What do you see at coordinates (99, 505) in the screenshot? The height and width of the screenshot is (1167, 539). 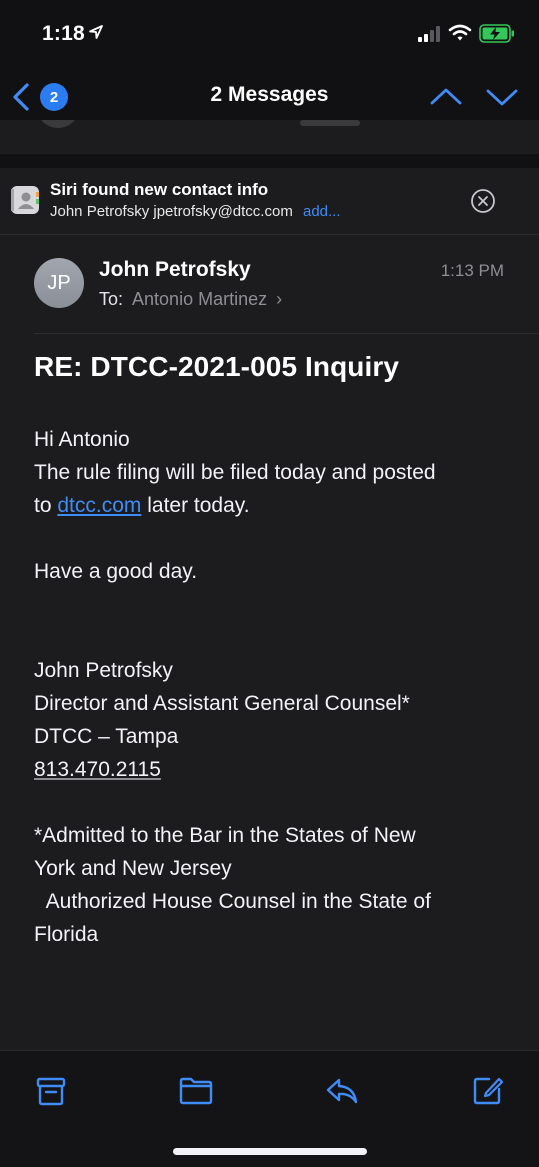 I see `dtcc-link: dtcc.com` at bounding box center [99, 505].